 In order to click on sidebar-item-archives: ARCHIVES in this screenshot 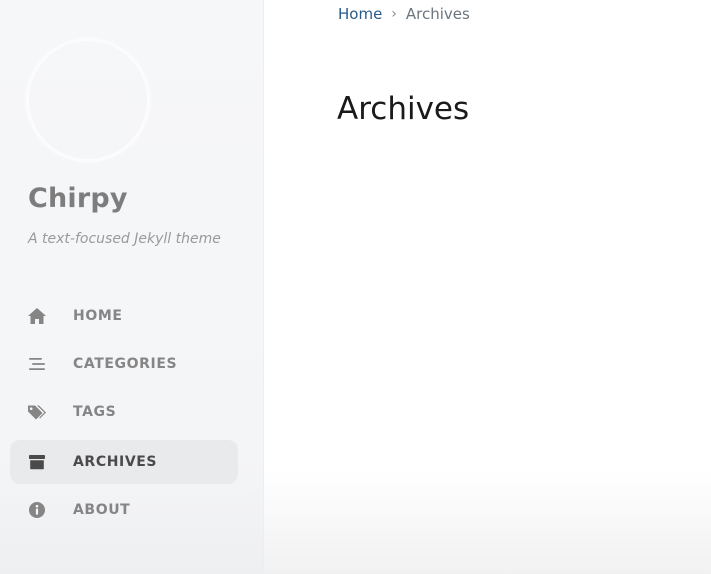, I will do `click(124, 462)`.